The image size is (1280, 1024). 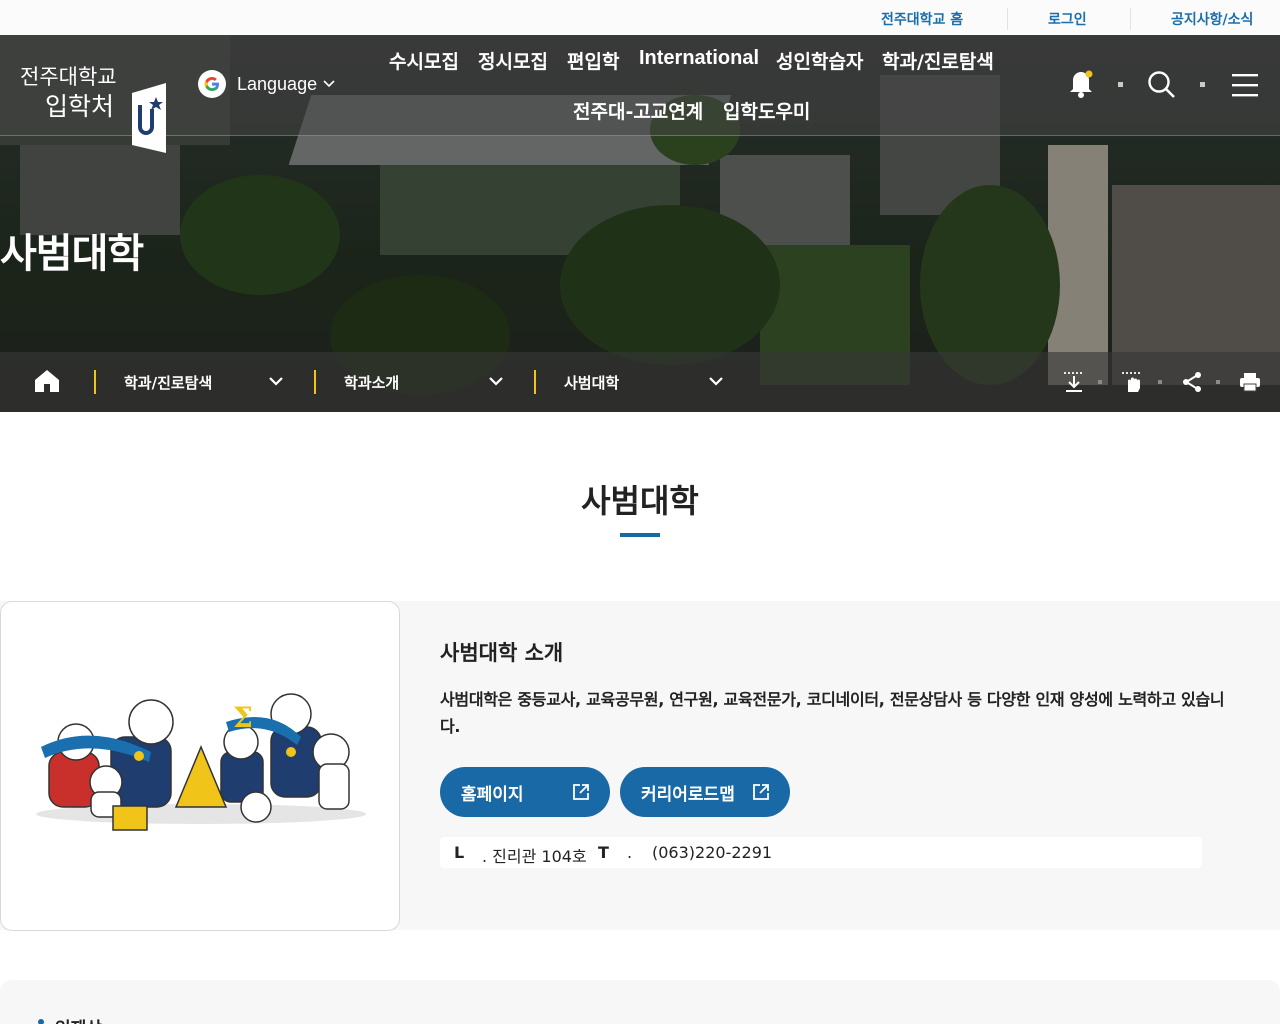 I want to click on login-link: 로그인, so click(x=1067, y=19).